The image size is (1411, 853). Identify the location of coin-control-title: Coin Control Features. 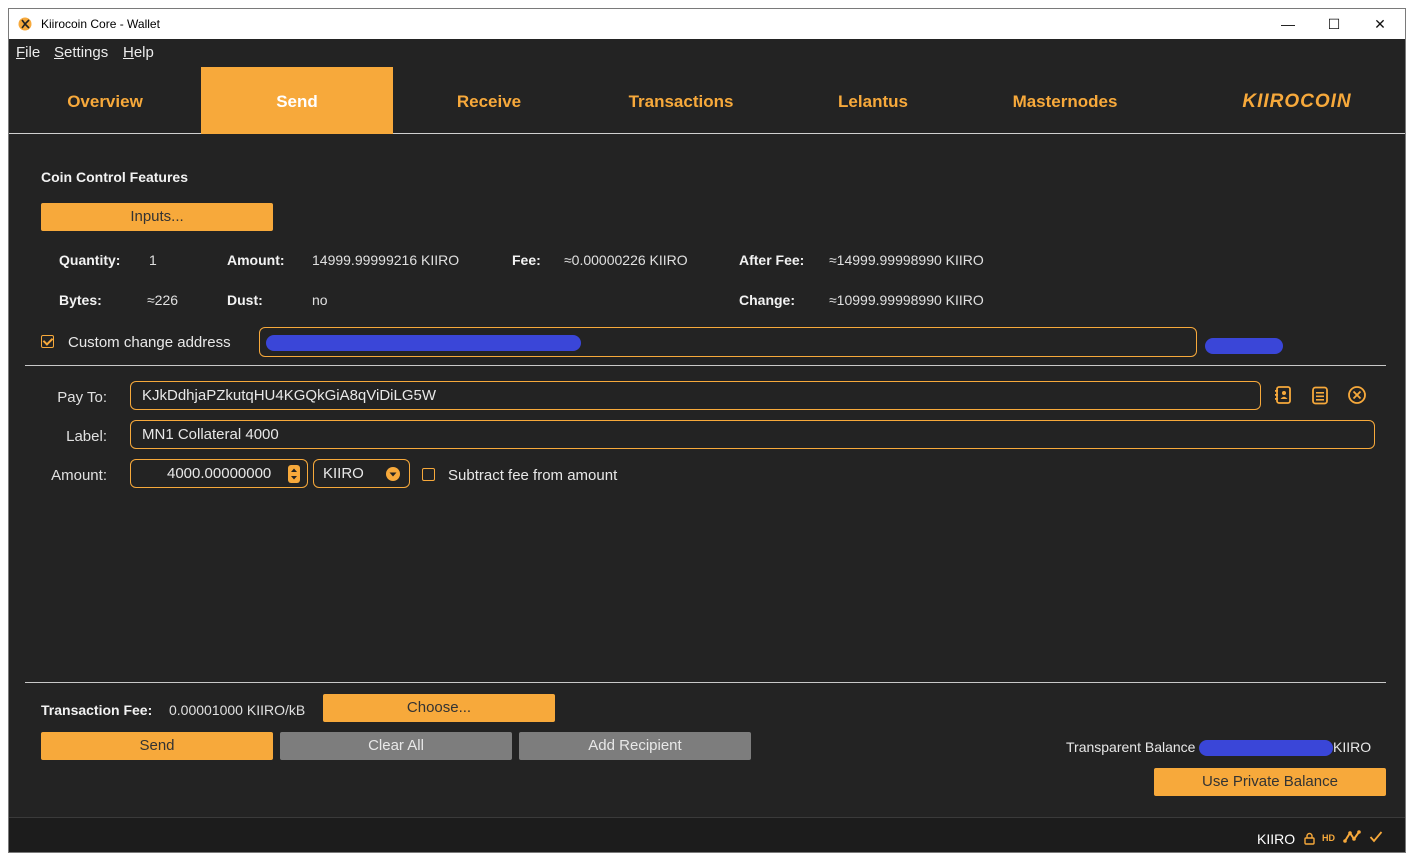
(115, 177).